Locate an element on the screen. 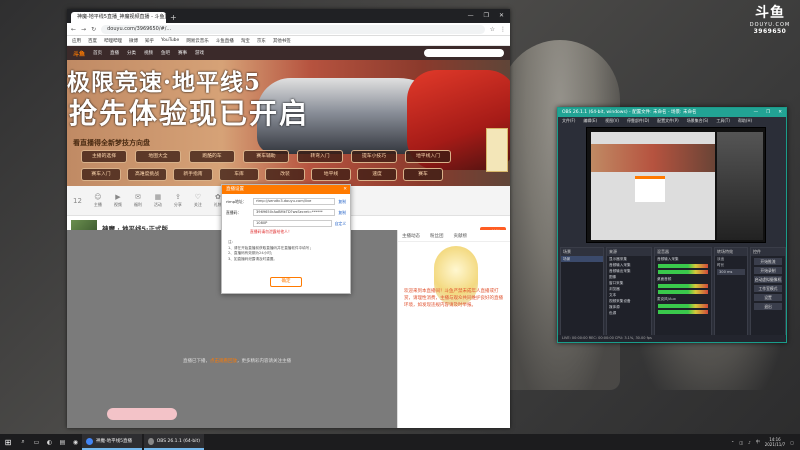 This screenshot has height=450, width=800. chevron-up-icon: ⌃ is located at coordinates (732, 442).